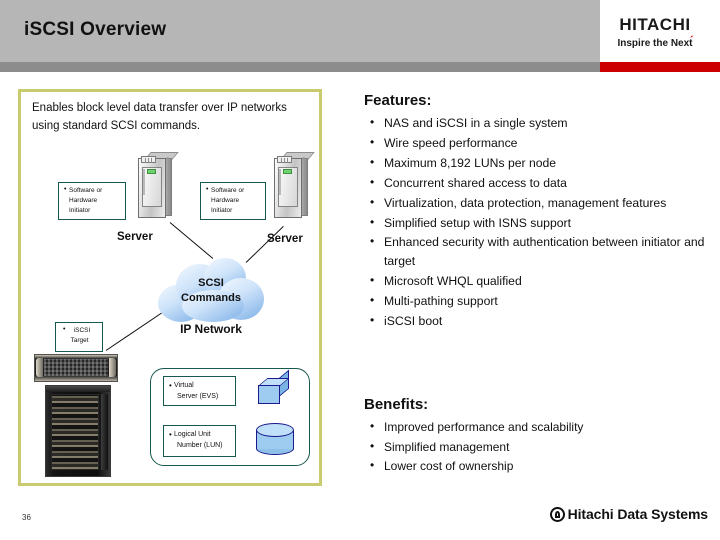 This screenshot has height=540, width=720. I want to click on hds-company-name: Hitachi Data Systems, so click(638, 514).